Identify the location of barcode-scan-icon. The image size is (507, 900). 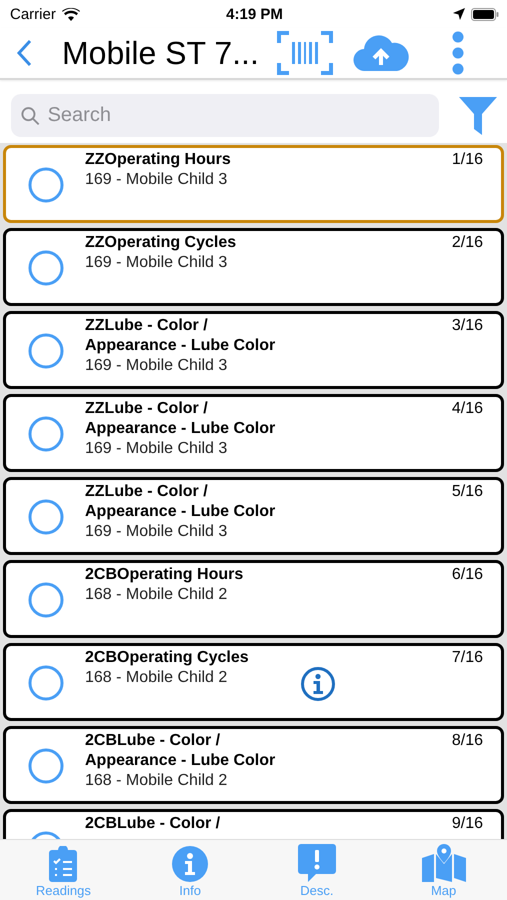
(305, 53).